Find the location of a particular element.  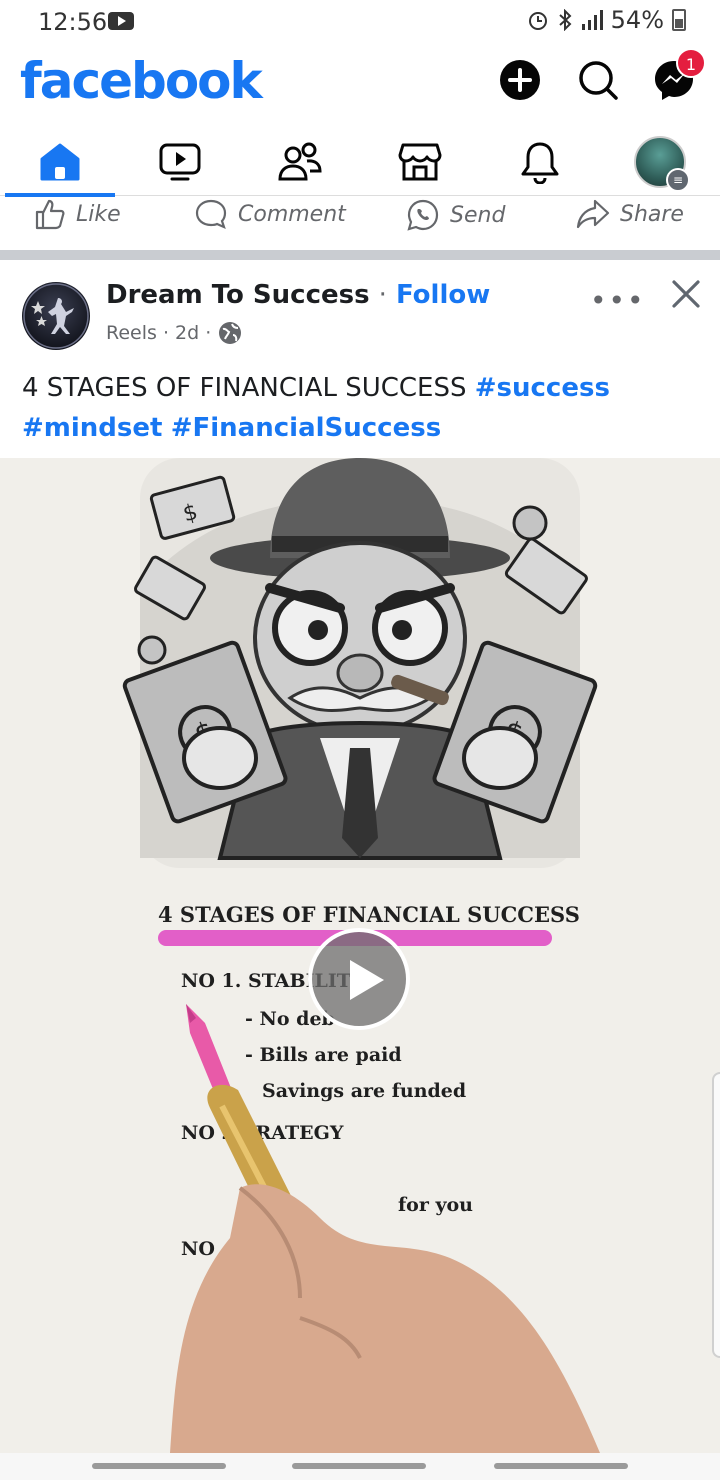

menu-icon: ≡ is located at coordinates (678, 180).